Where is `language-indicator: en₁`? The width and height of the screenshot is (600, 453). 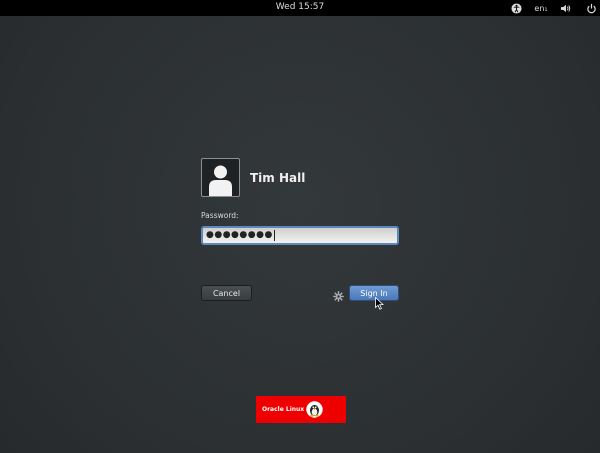 language-indicator: en₁ is located at coordinates (541, 8).